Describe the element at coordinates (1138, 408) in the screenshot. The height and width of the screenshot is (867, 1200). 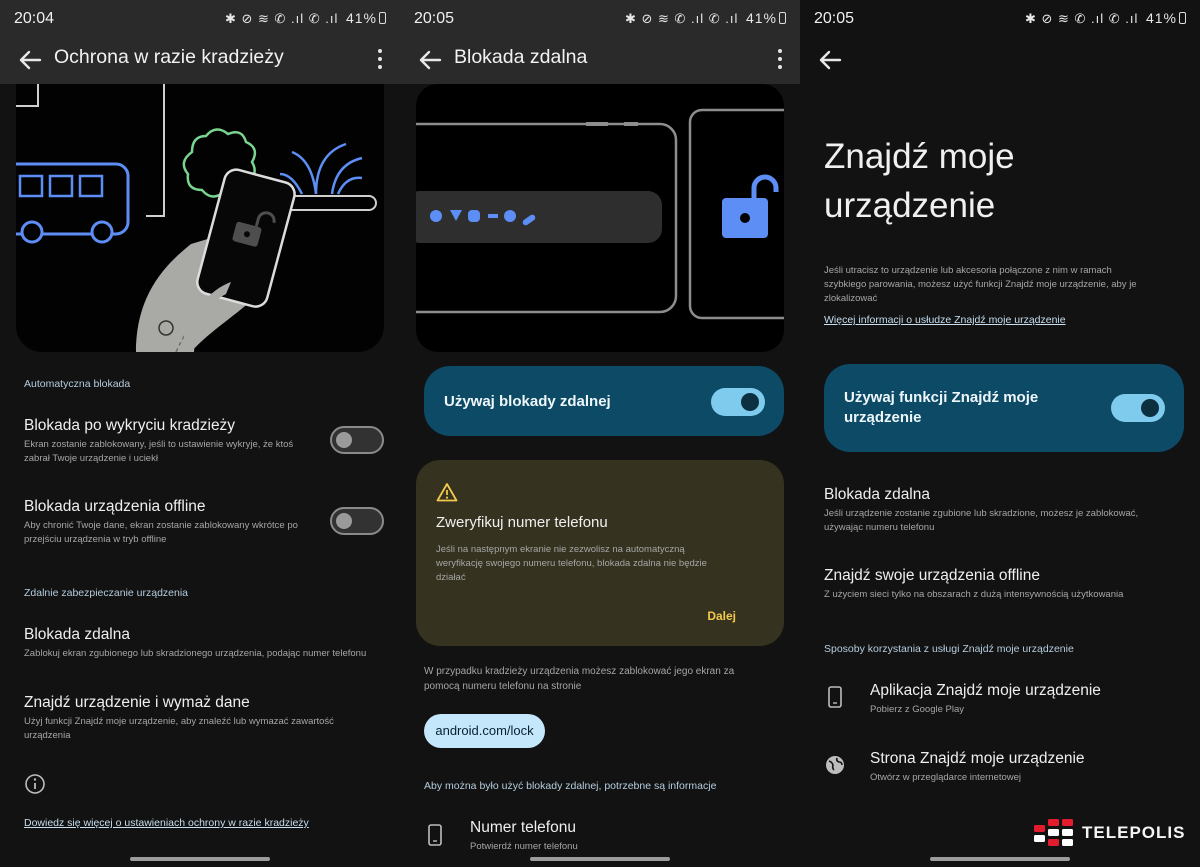
I see `use-find-my-device-switch` at that location.